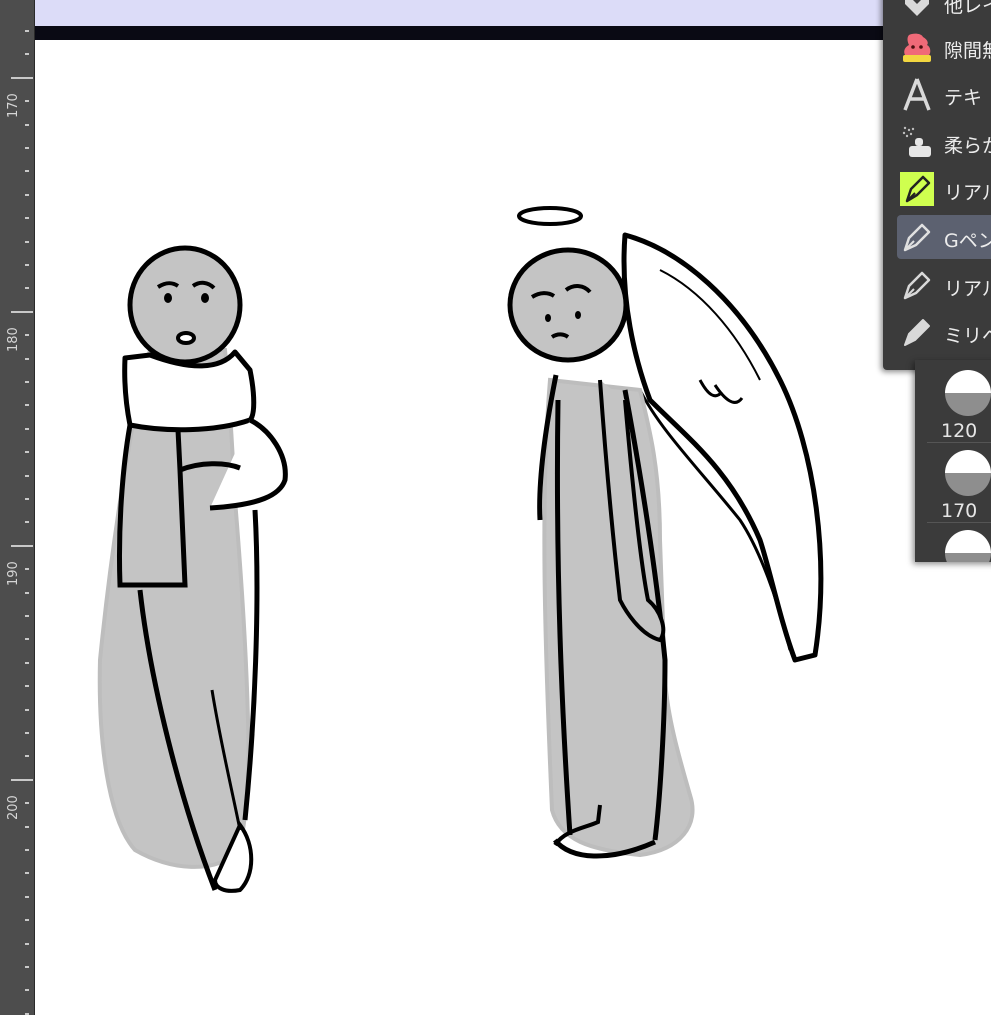  Describe the element at coordinates (917, 332) in the screenshot. I see `millipen-icon` at that location.